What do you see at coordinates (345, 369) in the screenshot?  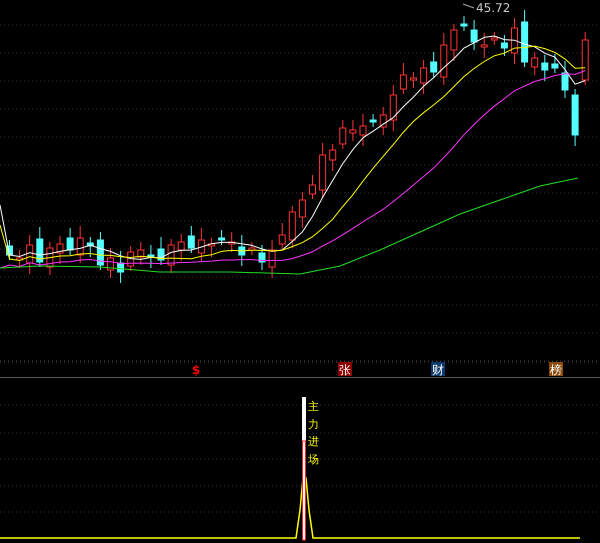 I see `signal-tag: 张` at bounding box center [345, 369].